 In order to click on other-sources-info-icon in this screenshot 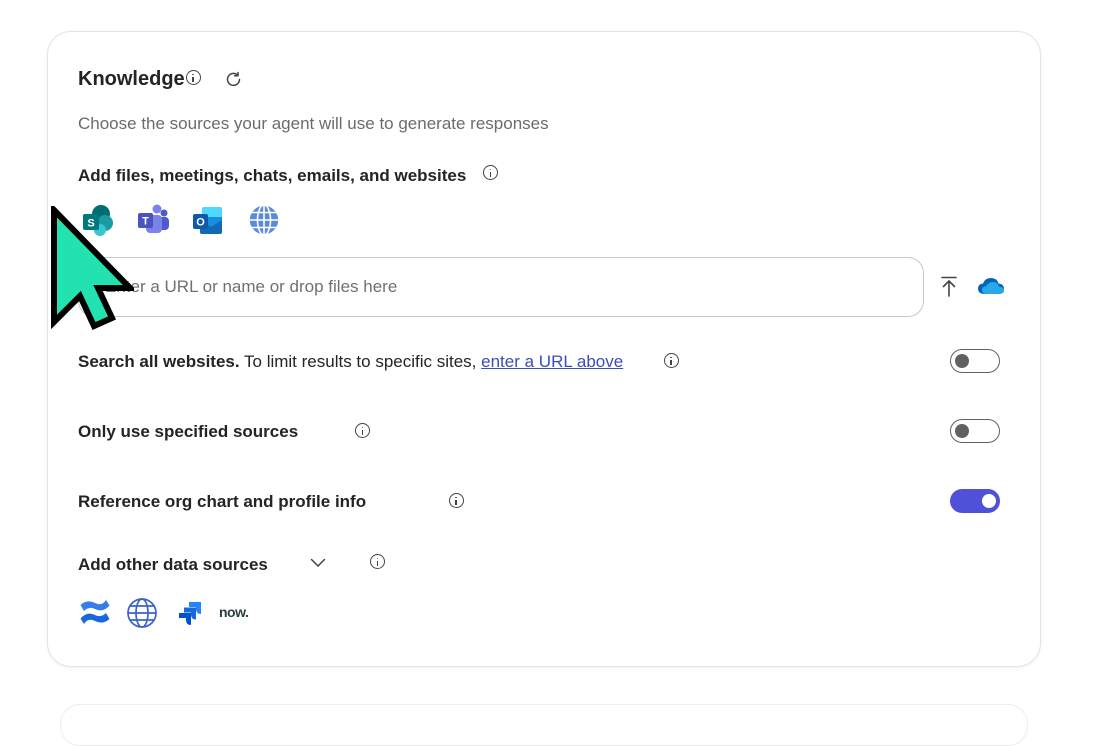, I will do `click(378, 561)`.